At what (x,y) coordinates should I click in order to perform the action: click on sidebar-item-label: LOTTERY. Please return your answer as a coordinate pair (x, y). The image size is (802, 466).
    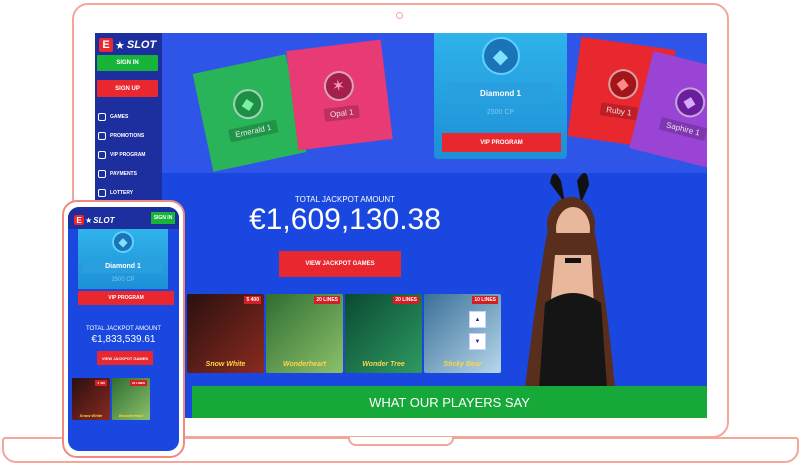
    Looking at the image, I should click on (122, 192).